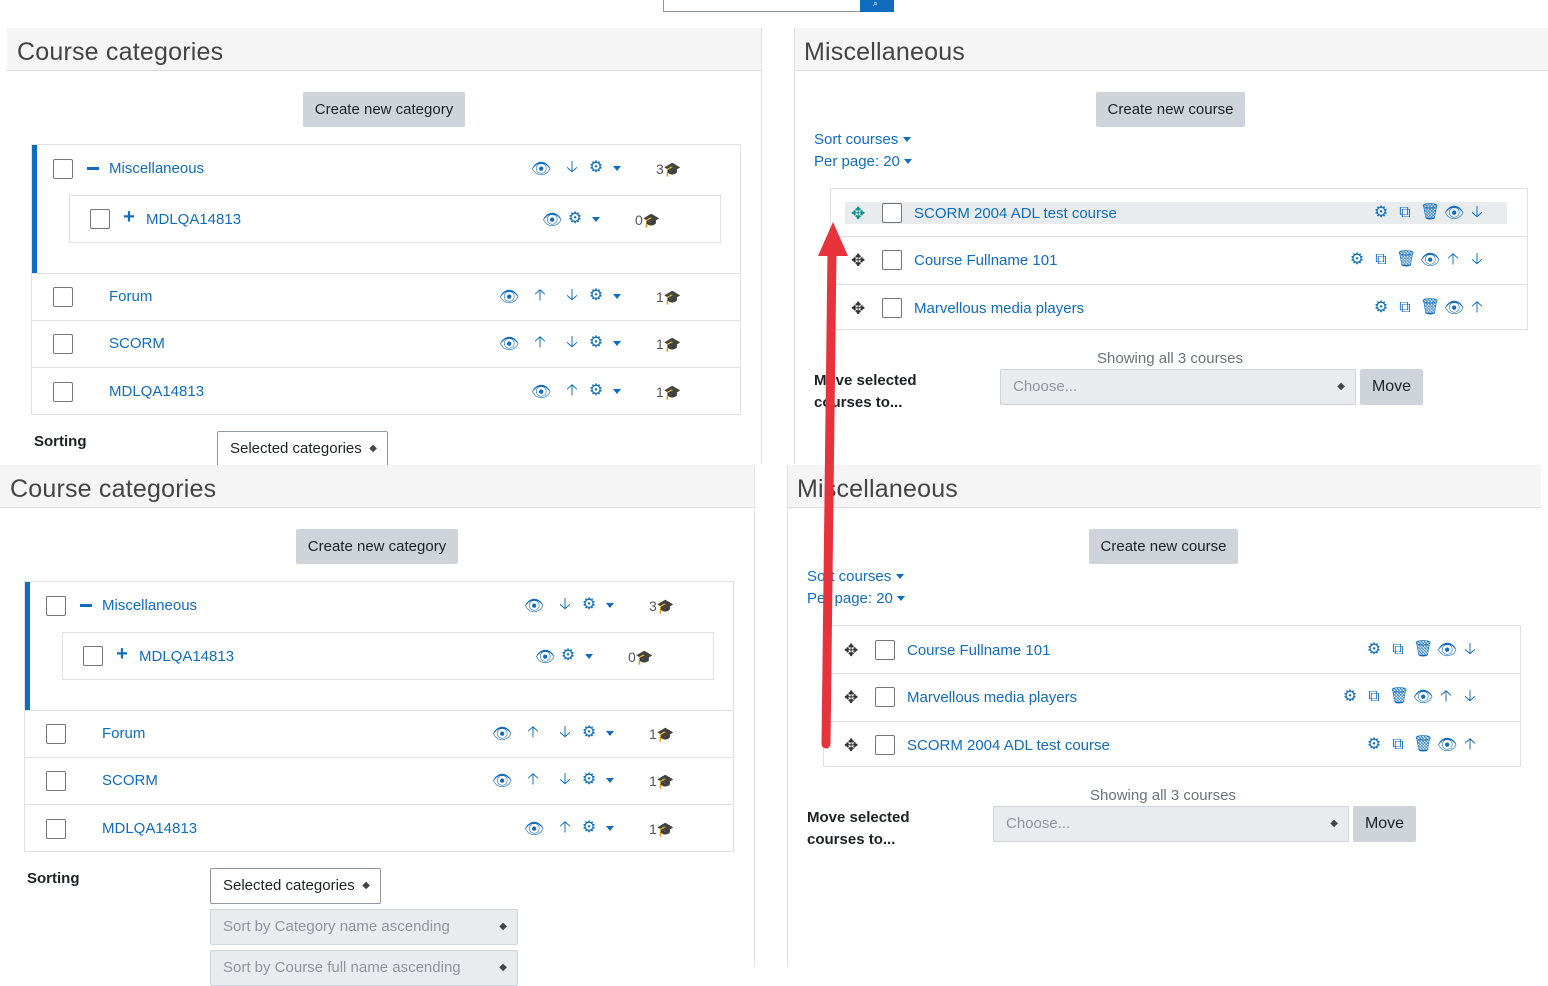  Describe the element at coordinates (302, 449) in the screenshot. I see `sorting-select: Selected categories ◆` at that location.